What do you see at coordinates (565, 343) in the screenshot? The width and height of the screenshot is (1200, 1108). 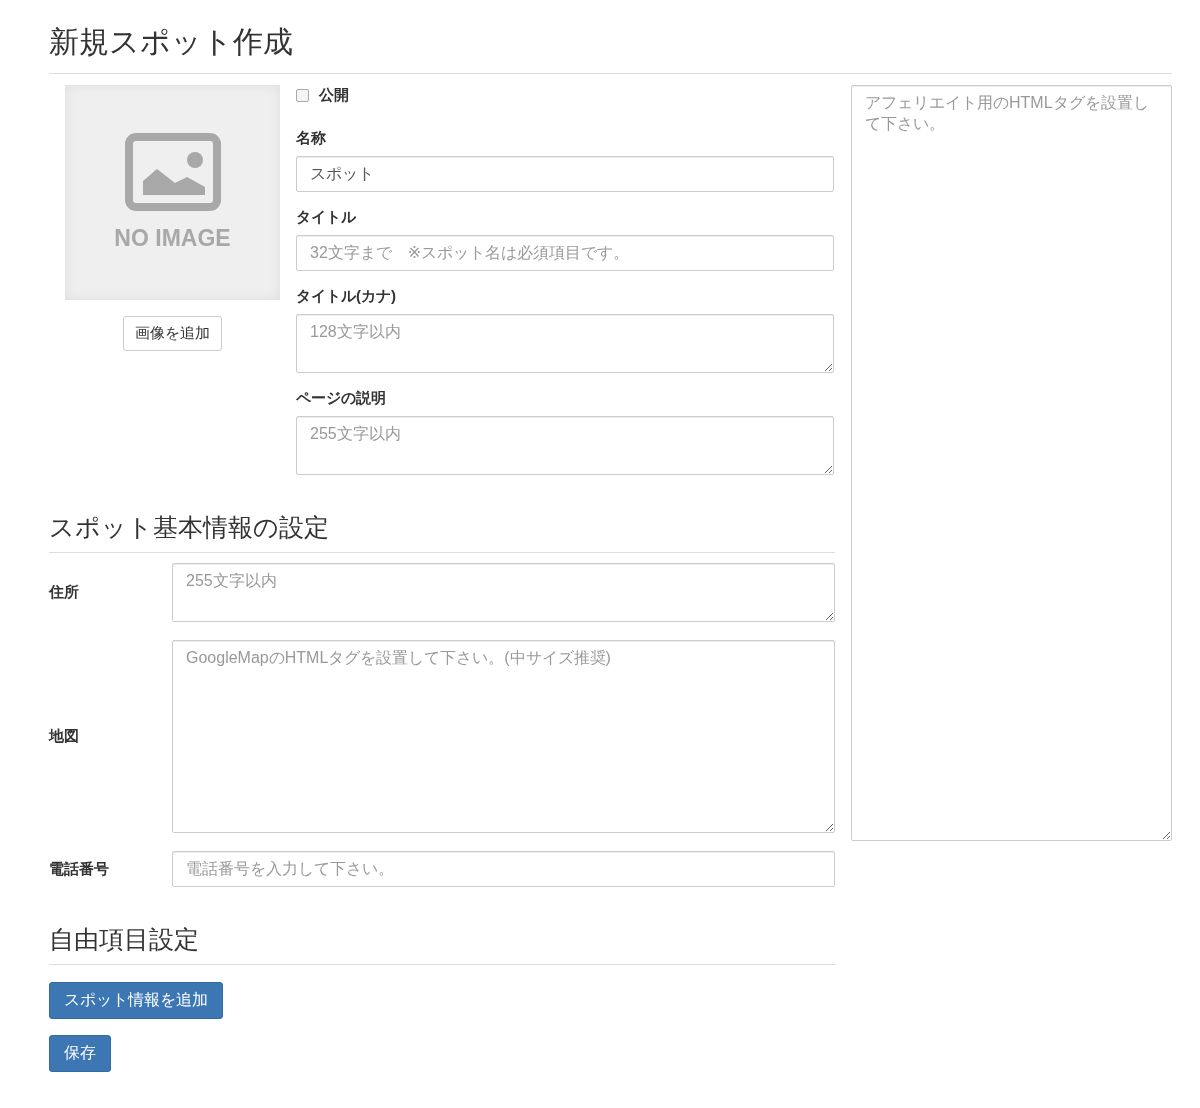 I see `text-area: 128文字以内` at bounding box center [565, 343].